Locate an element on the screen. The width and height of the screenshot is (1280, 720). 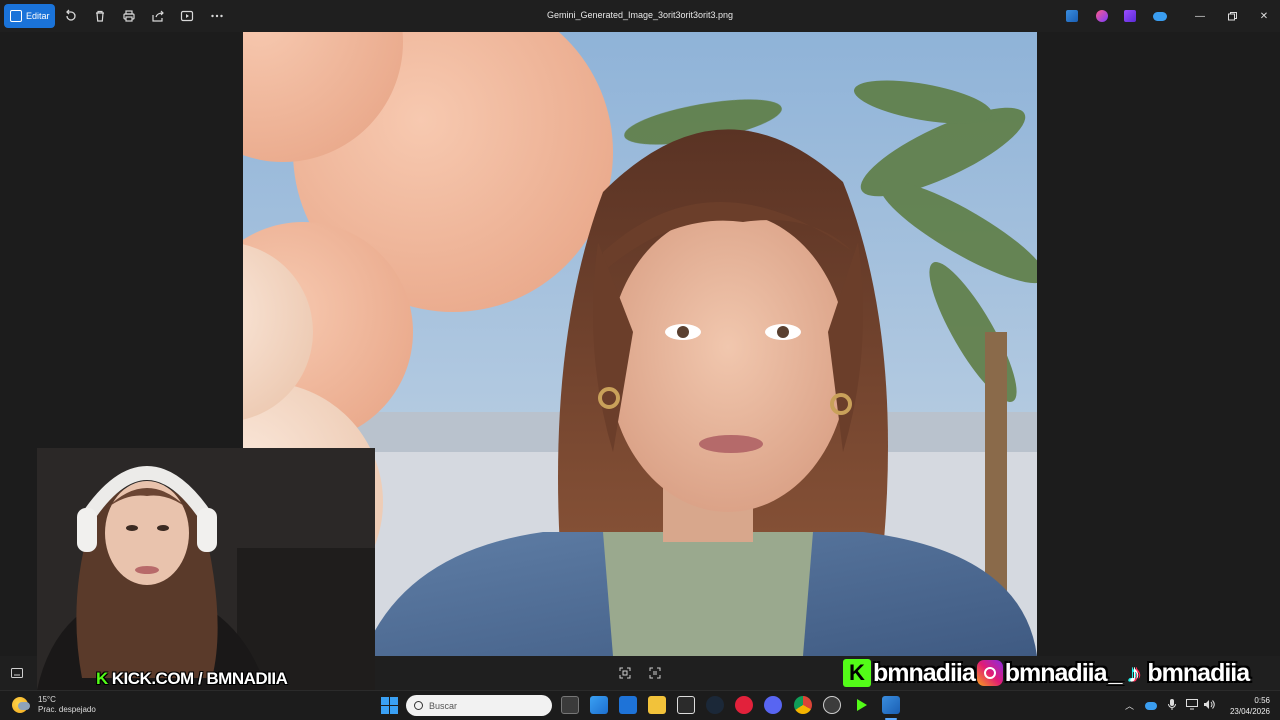
kick-banner: K KICK.COM / BMNADIIA is located at coordinates (192, 679).